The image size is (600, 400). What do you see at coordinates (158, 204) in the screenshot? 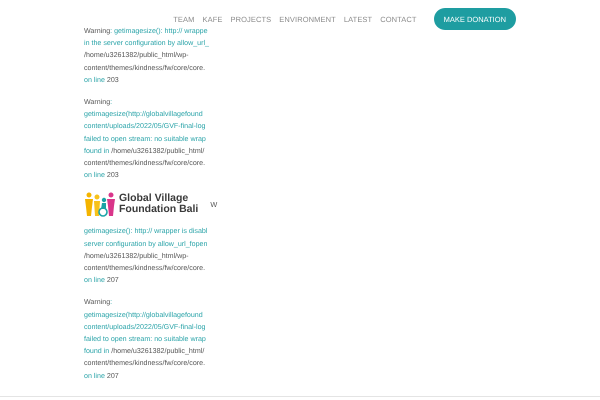
I see `logo-text: Global Village Foundation Bali` at bounding box center [158, 204].